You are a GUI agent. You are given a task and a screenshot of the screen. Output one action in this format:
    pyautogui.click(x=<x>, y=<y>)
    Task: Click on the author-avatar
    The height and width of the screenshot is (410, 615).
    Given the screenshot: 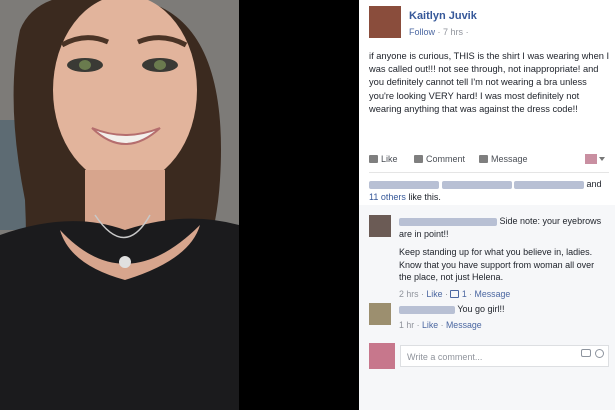 What is the action you would take?
    pyautogui.click(x=385, y=22)
    